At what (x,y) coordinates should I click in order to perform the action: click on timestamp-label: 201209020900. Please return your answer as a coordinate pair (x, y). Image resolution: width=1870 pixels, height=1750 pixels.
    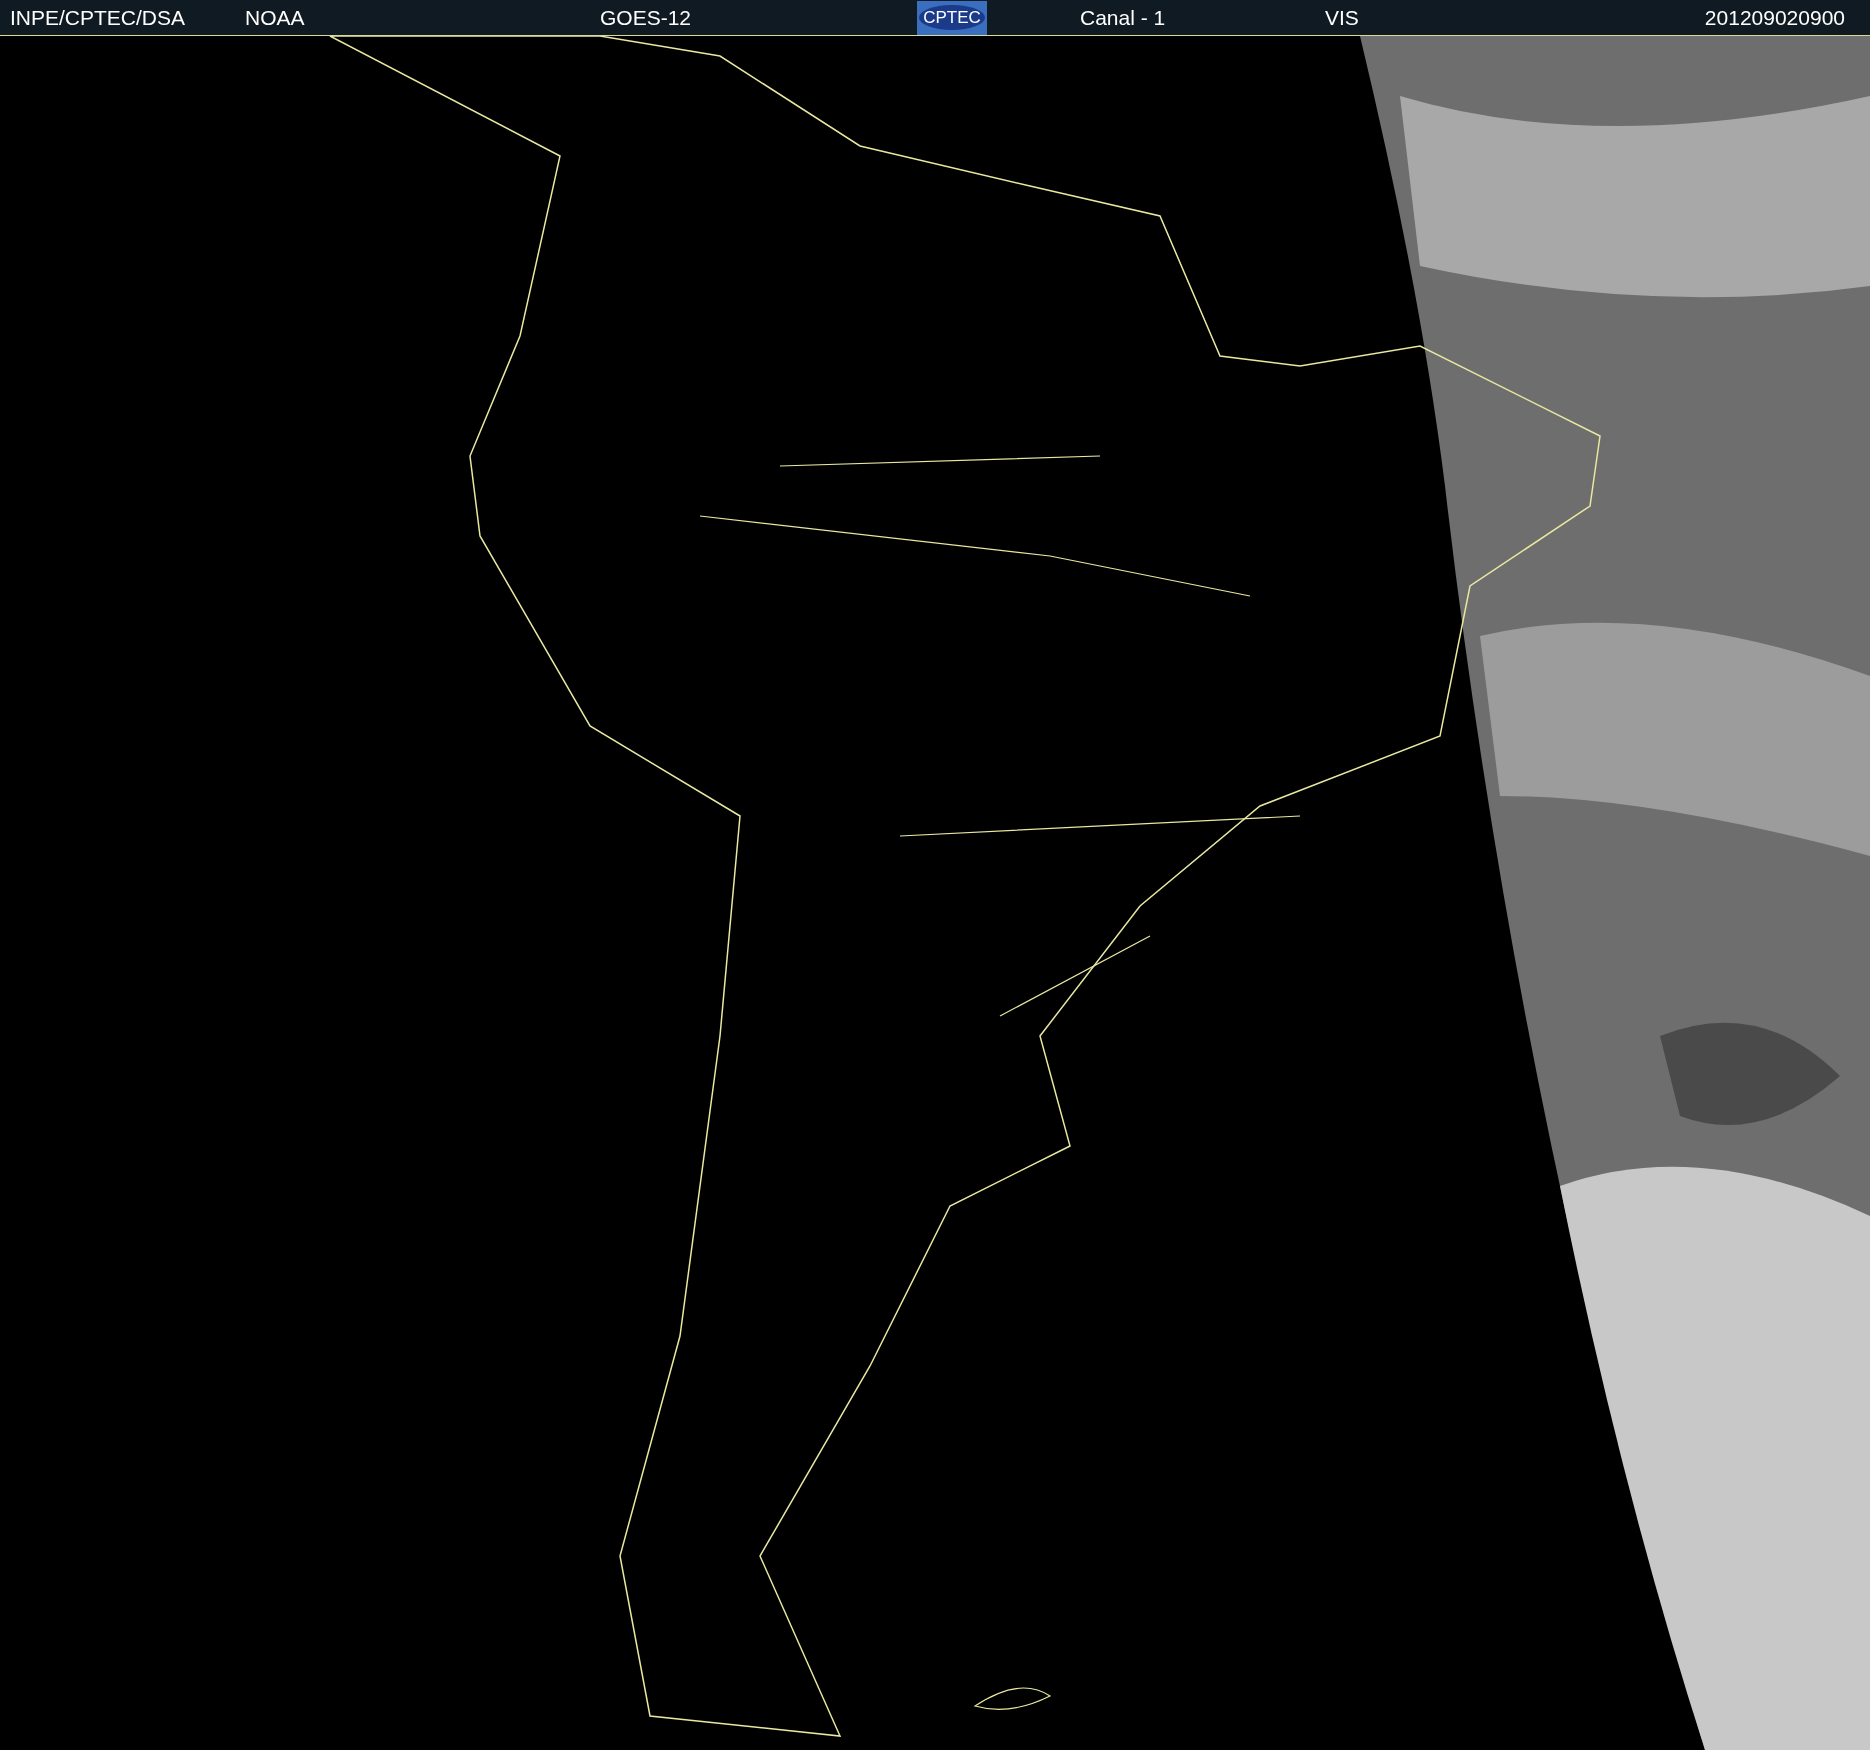
    Looking at the image, I should click on (1774, 17).